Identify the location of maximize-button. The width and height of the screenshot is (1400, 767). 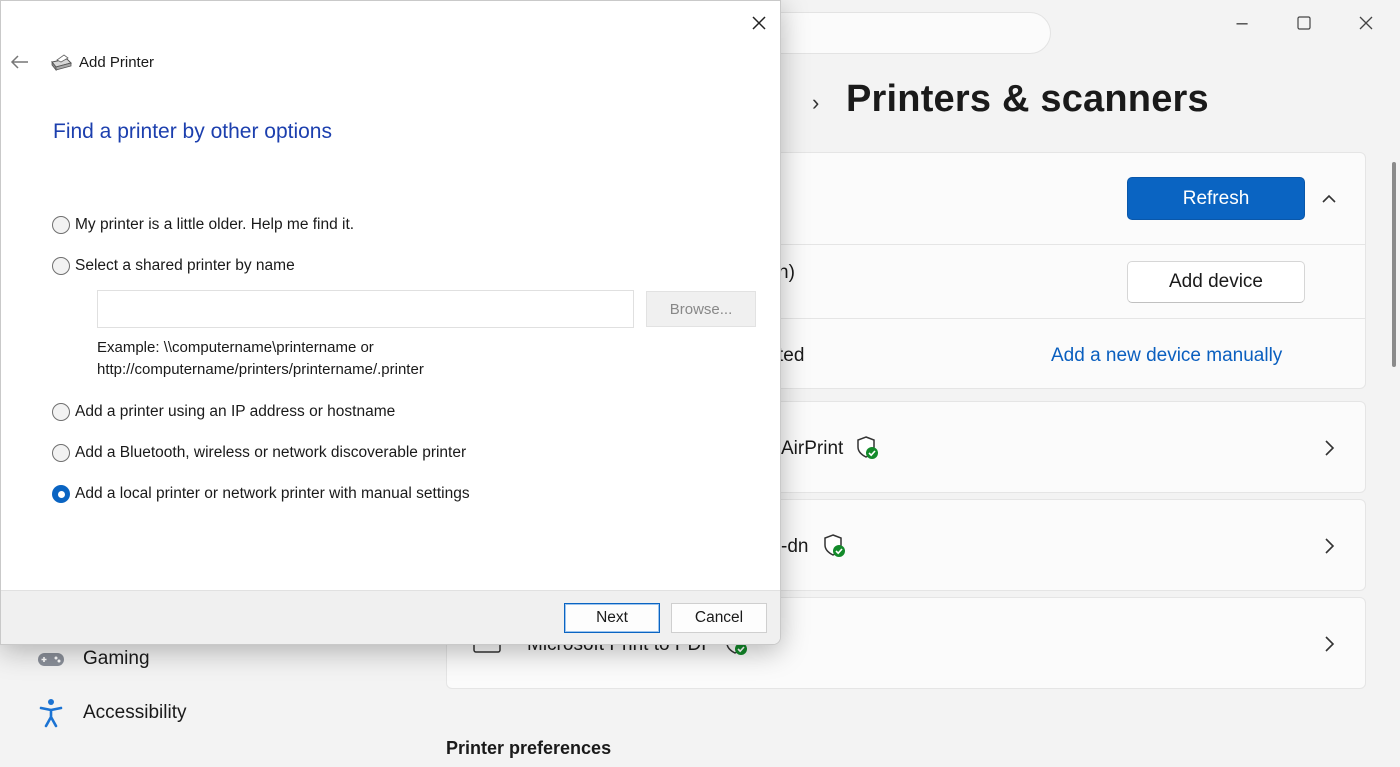
(1304, 23).